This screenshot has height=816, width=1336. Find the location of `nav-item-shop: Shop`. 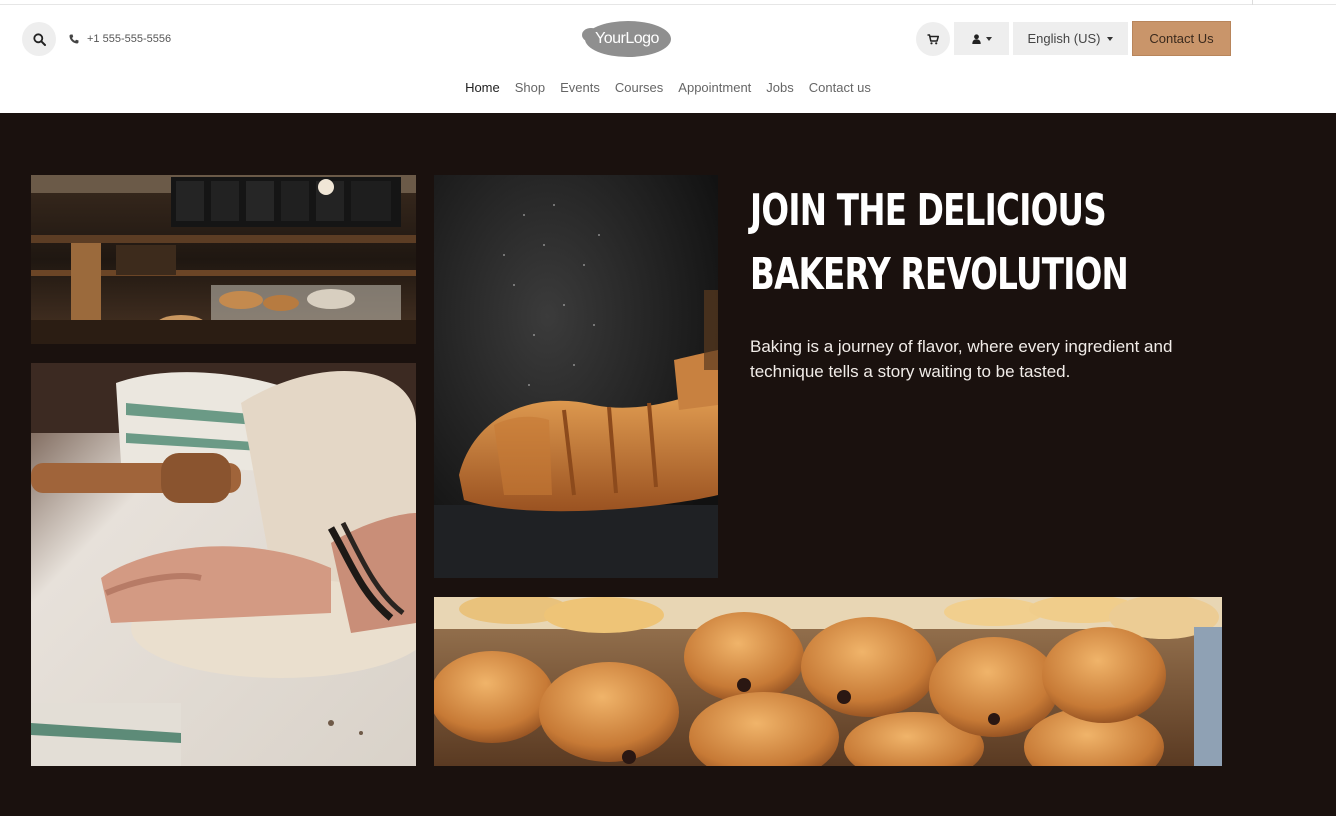

nav-item-shop: Shop is located at coordinates (530, 89).